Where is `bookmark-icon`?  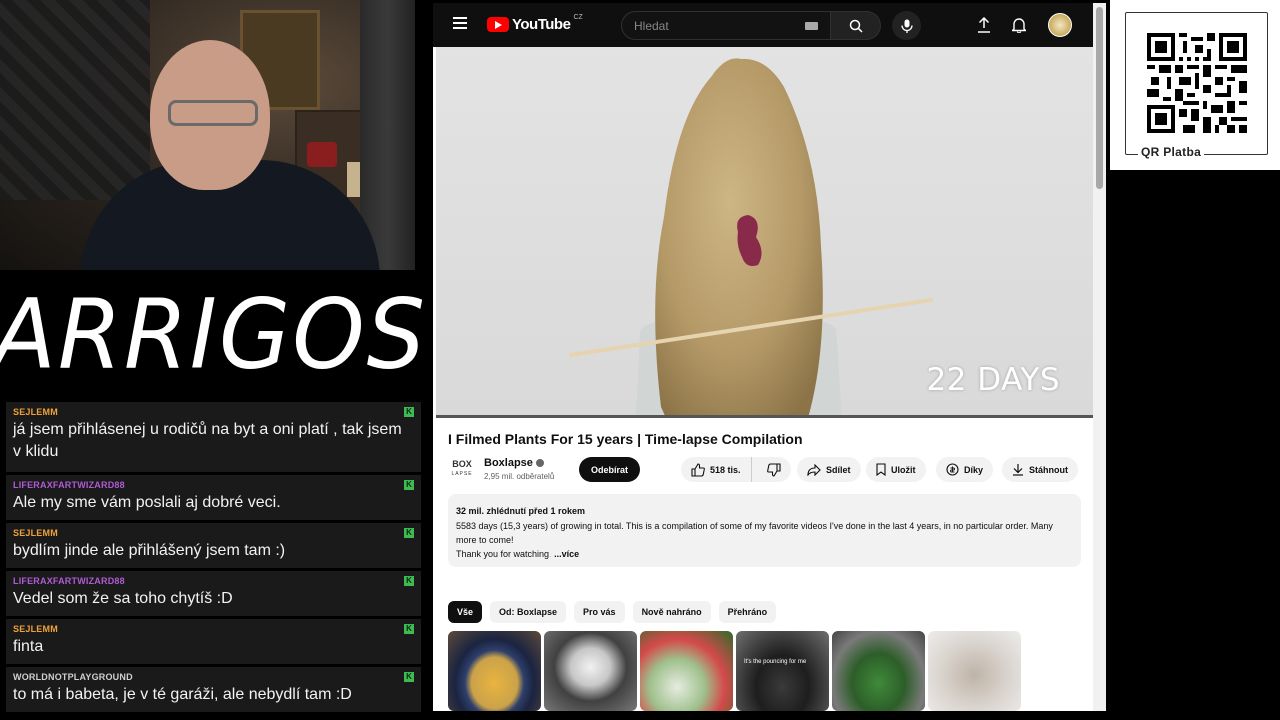
bookmark-icon is located at coordinates (881, 469).